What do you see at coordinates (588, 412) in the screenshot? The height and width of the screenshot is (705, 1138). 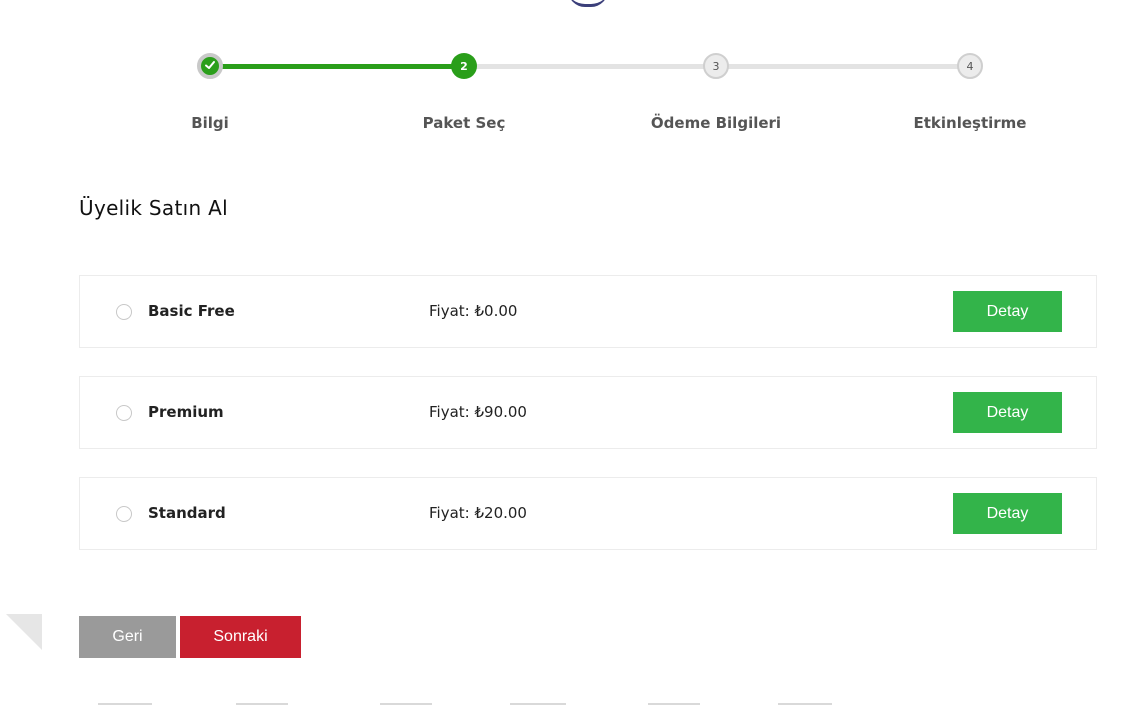 I see `package-row-premium: Premium Fiyat: ₺90.00 Detay` at bounding box center [588, 412].